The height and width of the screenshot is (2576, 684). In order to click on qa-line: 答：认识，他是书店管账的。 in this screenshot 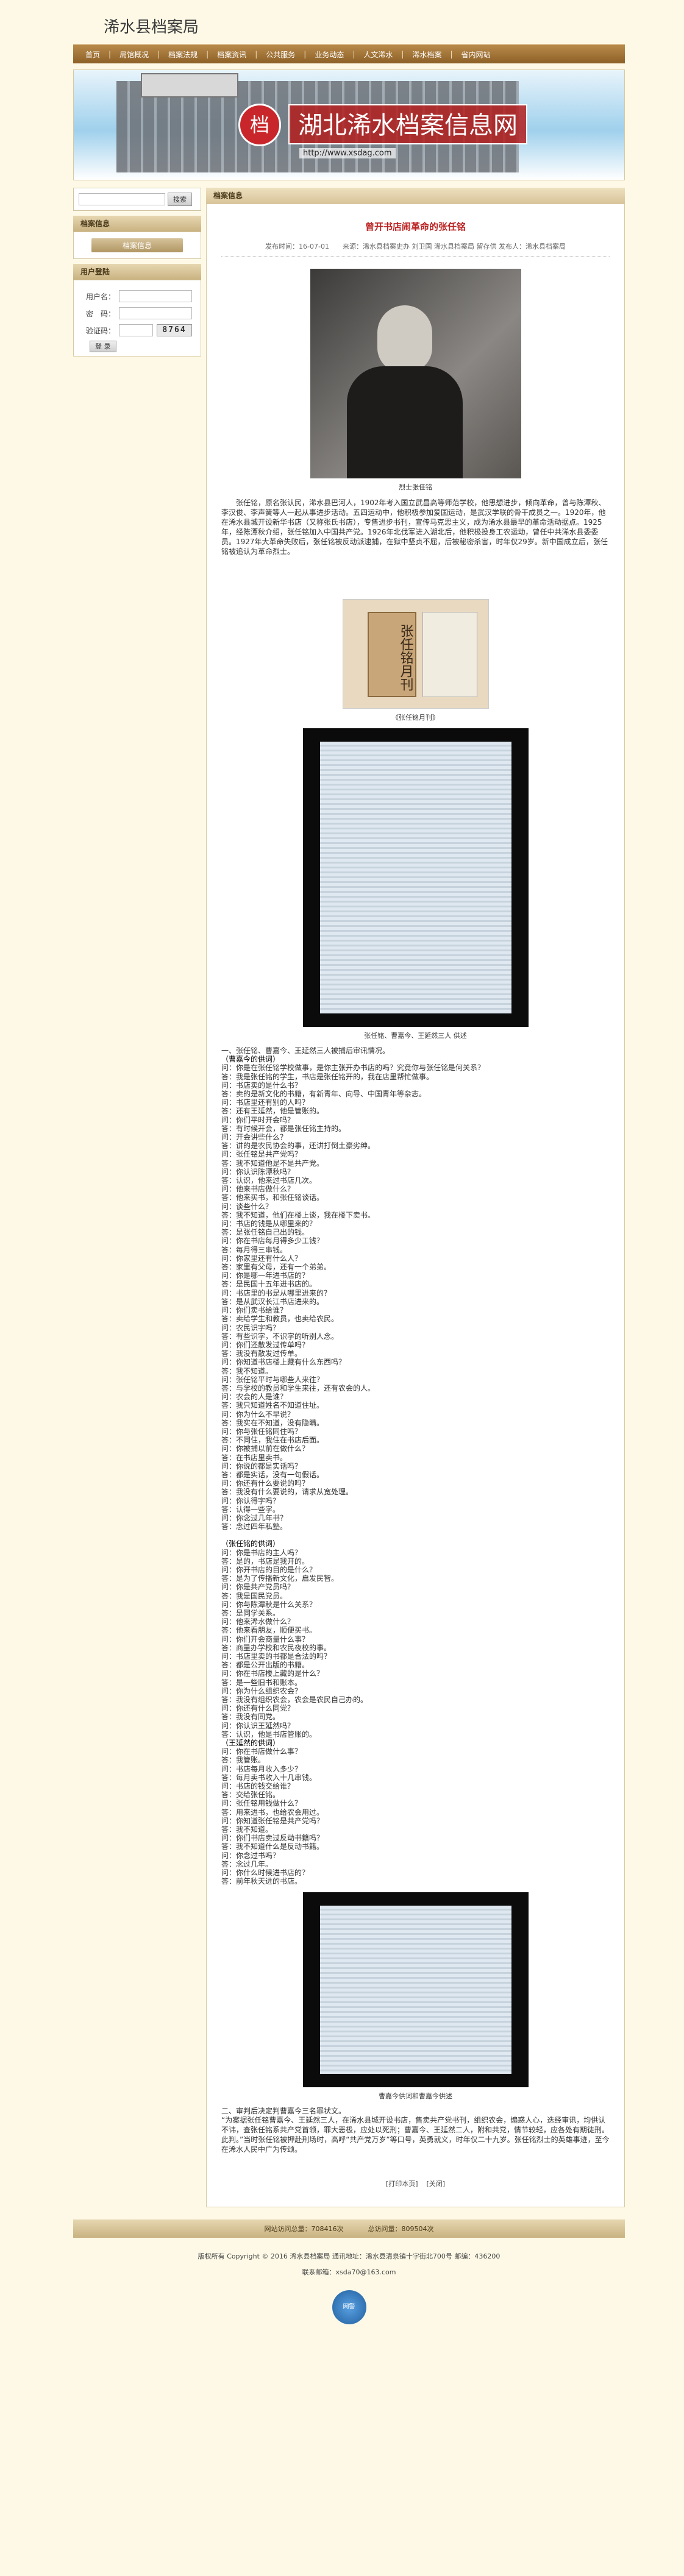, I will do `click(269, 1735)`.